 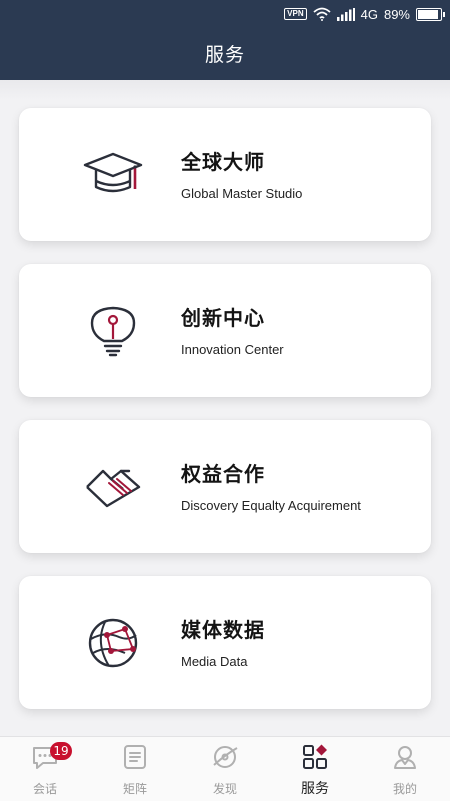 I want to click on tab-label: 服务, so click(x=315, y=789).